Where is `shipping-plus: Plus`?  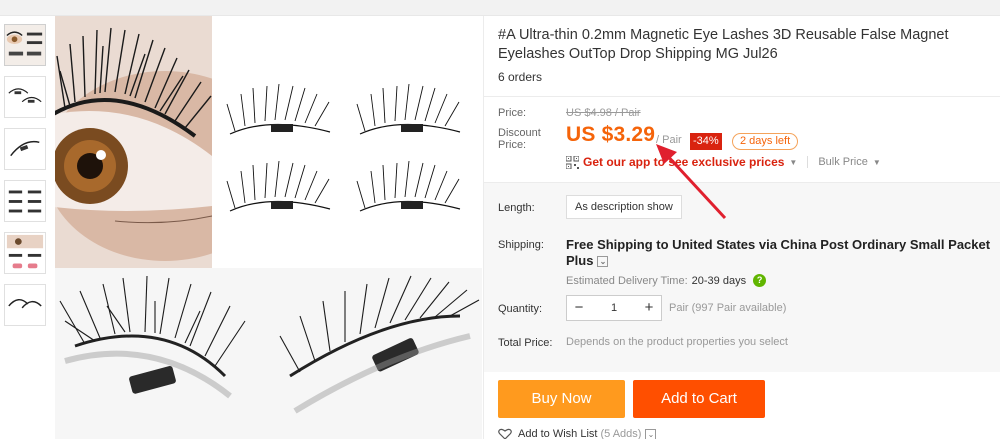 shipping-plus: Plus is located at coordinates (580, 260).